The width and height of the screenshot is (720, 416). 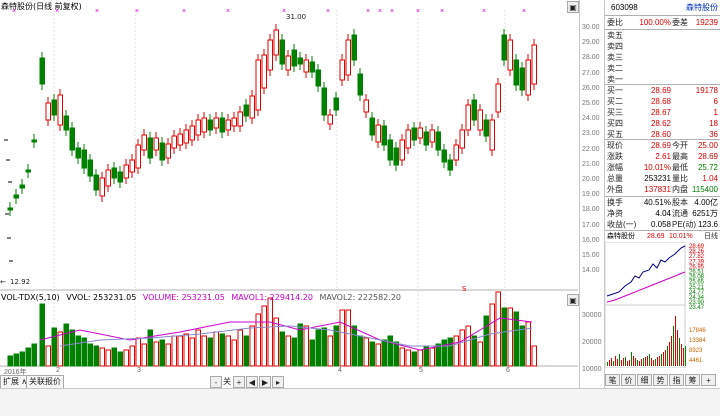 What do you see at coordinates (660, 380) in the screenshot?
I see `right-tab-3: 势` at bounding box center [660, 380].